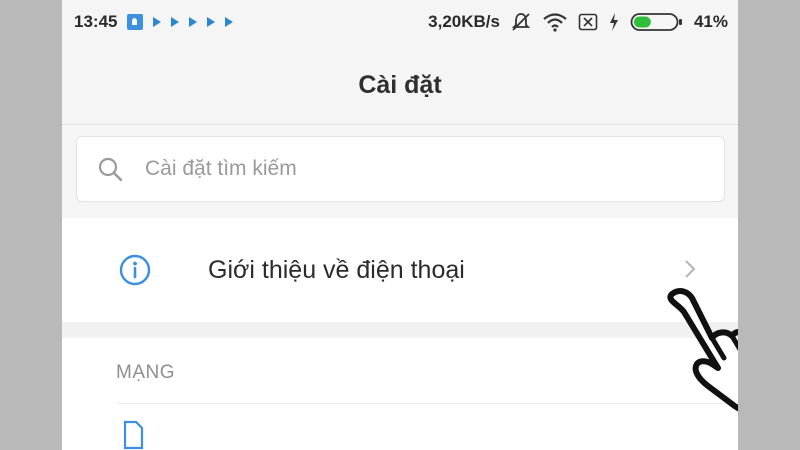 The width and height of the screenshot is (800, 450). What do you see at coordinates (96, 21) in the screenshot?
I see `clock: 13:45` at bounding box center [96, 21].